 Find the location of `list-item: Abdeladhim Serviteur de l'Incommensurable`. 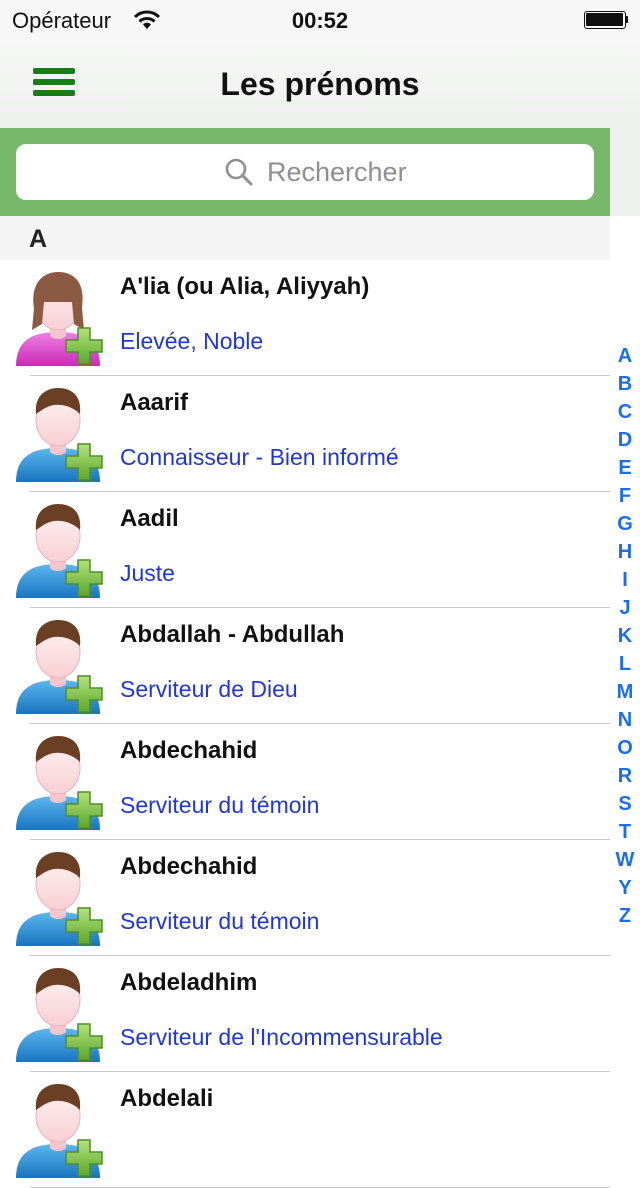

list-item: Abdeladhim Serviteur de l'Incommensurable is located at coordinates (305, 1014).